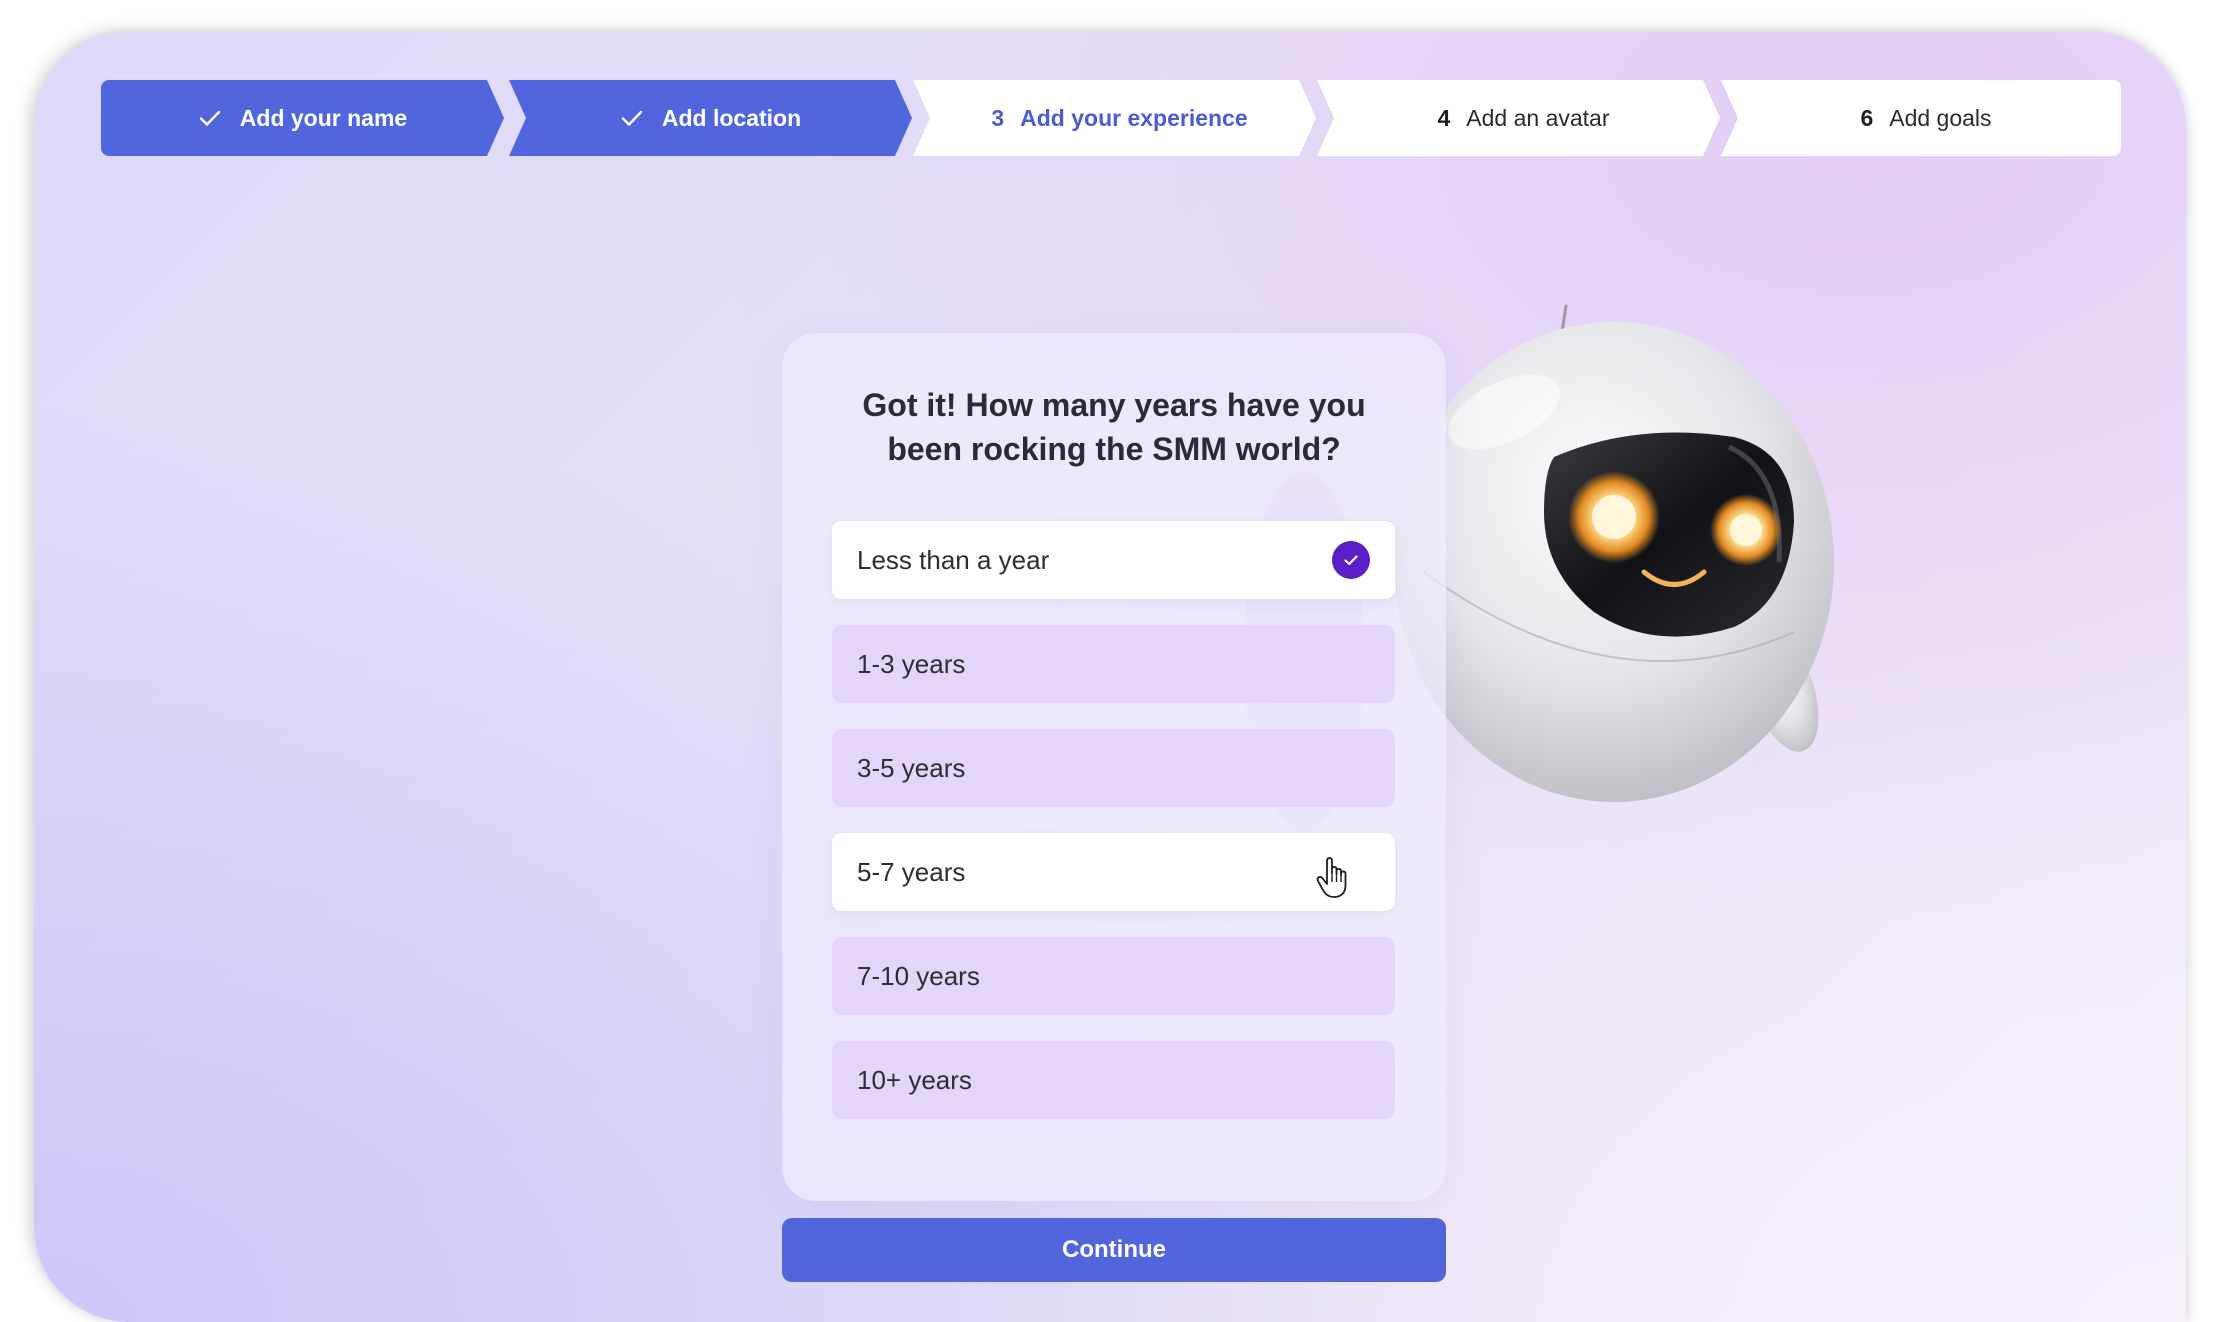 This screenshot has height=1322, width=2223. What do you see at coordinates (911, 871) in the screenshot?
I see `option-label: 5-7 years` at bounding box center [911, 871].